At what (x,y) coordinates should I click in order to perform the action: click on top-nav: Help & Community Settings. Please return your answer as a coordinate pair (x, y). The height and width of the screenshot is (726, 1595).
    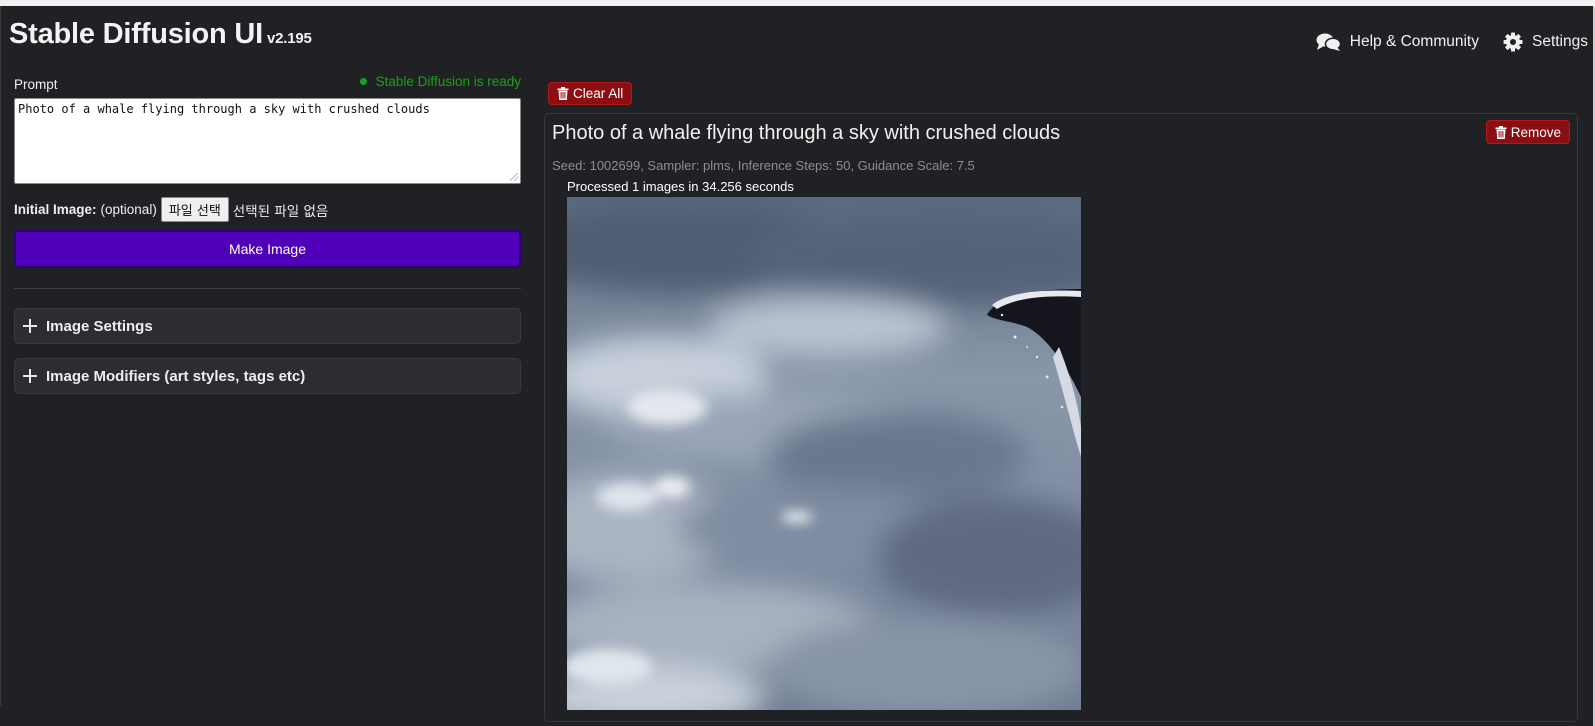
    Looking at the image, I should click on (1452, 42).